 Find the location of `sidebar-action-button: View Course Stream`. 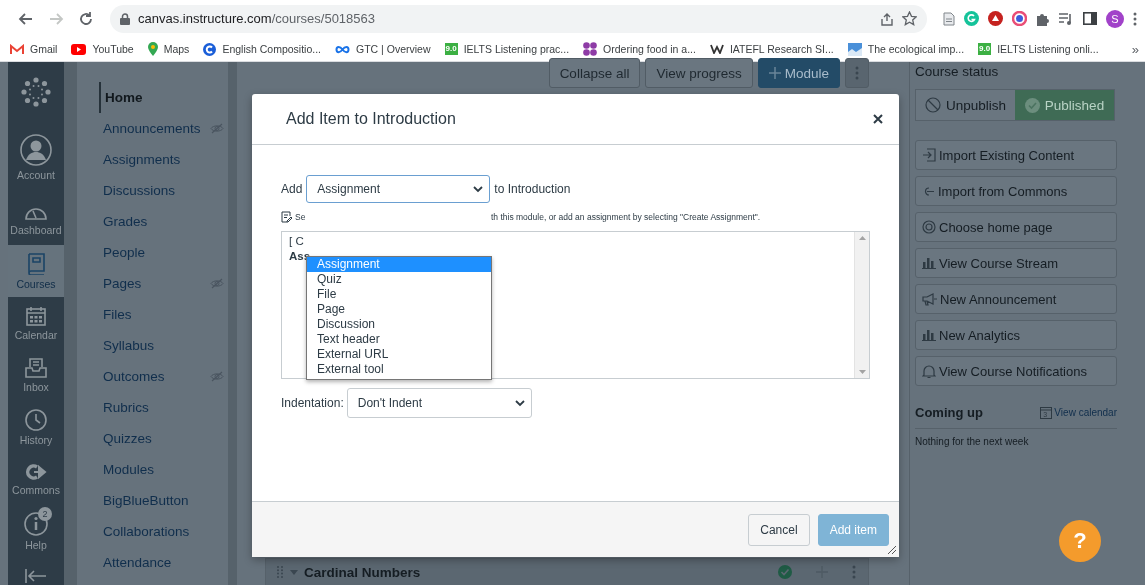

sidebar-action-button: View Course Stream is located at coordinates (1016, 263).